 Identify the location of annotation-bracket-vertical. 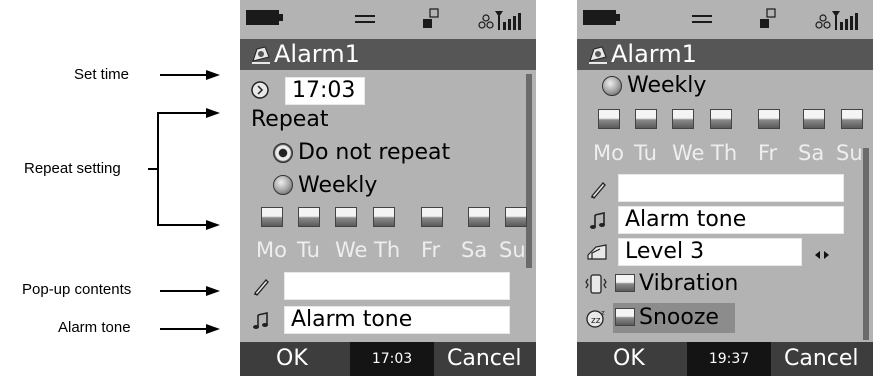
(158, 168).